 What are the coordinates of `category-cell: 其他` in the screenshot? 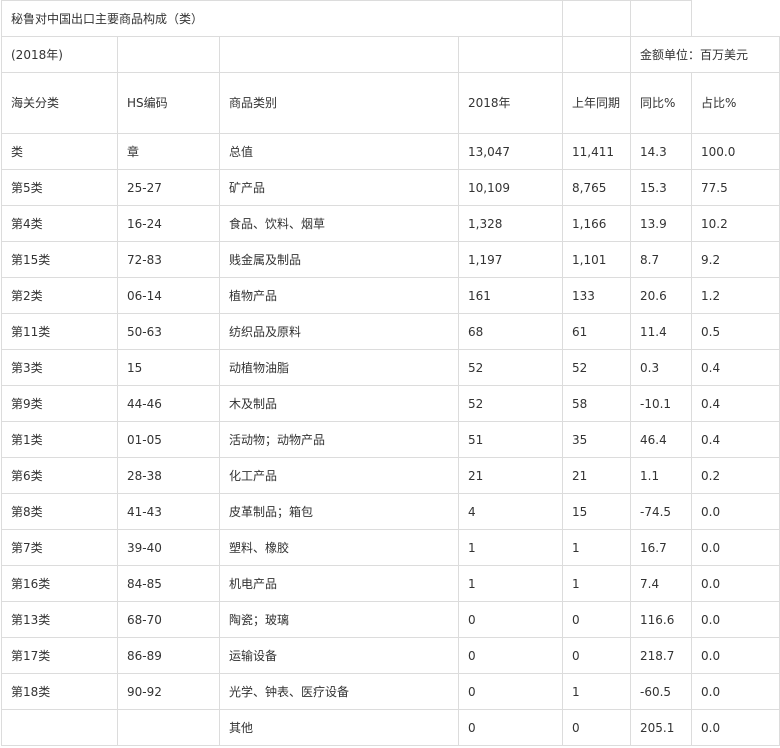 It's located at (339, 727).